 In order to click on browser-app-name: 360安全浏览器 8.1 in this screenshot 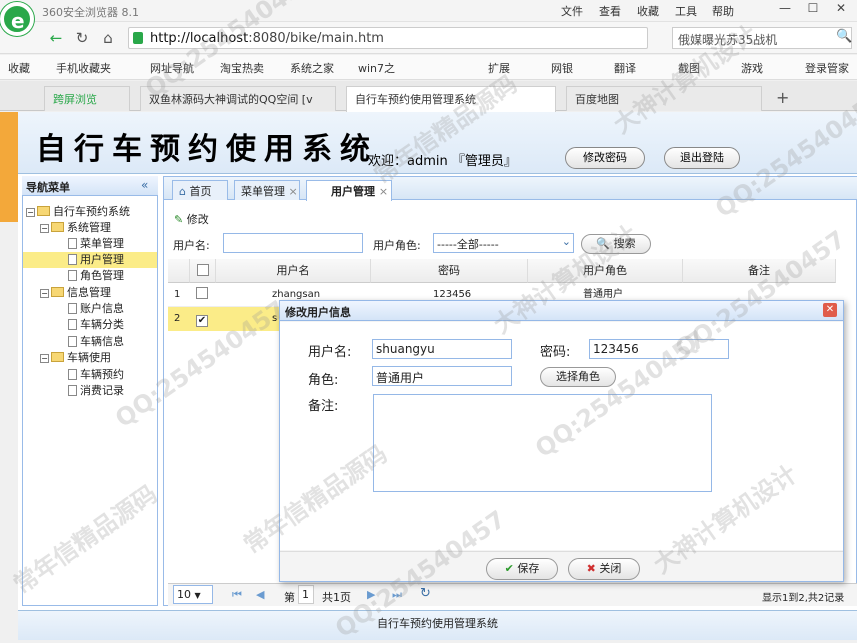, I will do `click(90, 12)`.